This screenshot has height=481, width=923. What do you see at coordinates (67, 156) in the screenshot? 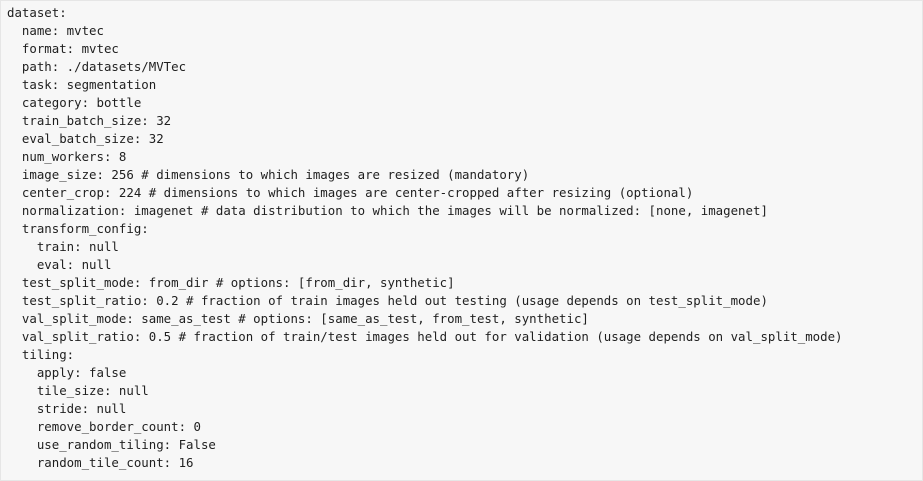
I see `code-line-num-workers: num_workers: 8` at bounding box center [67, 156].